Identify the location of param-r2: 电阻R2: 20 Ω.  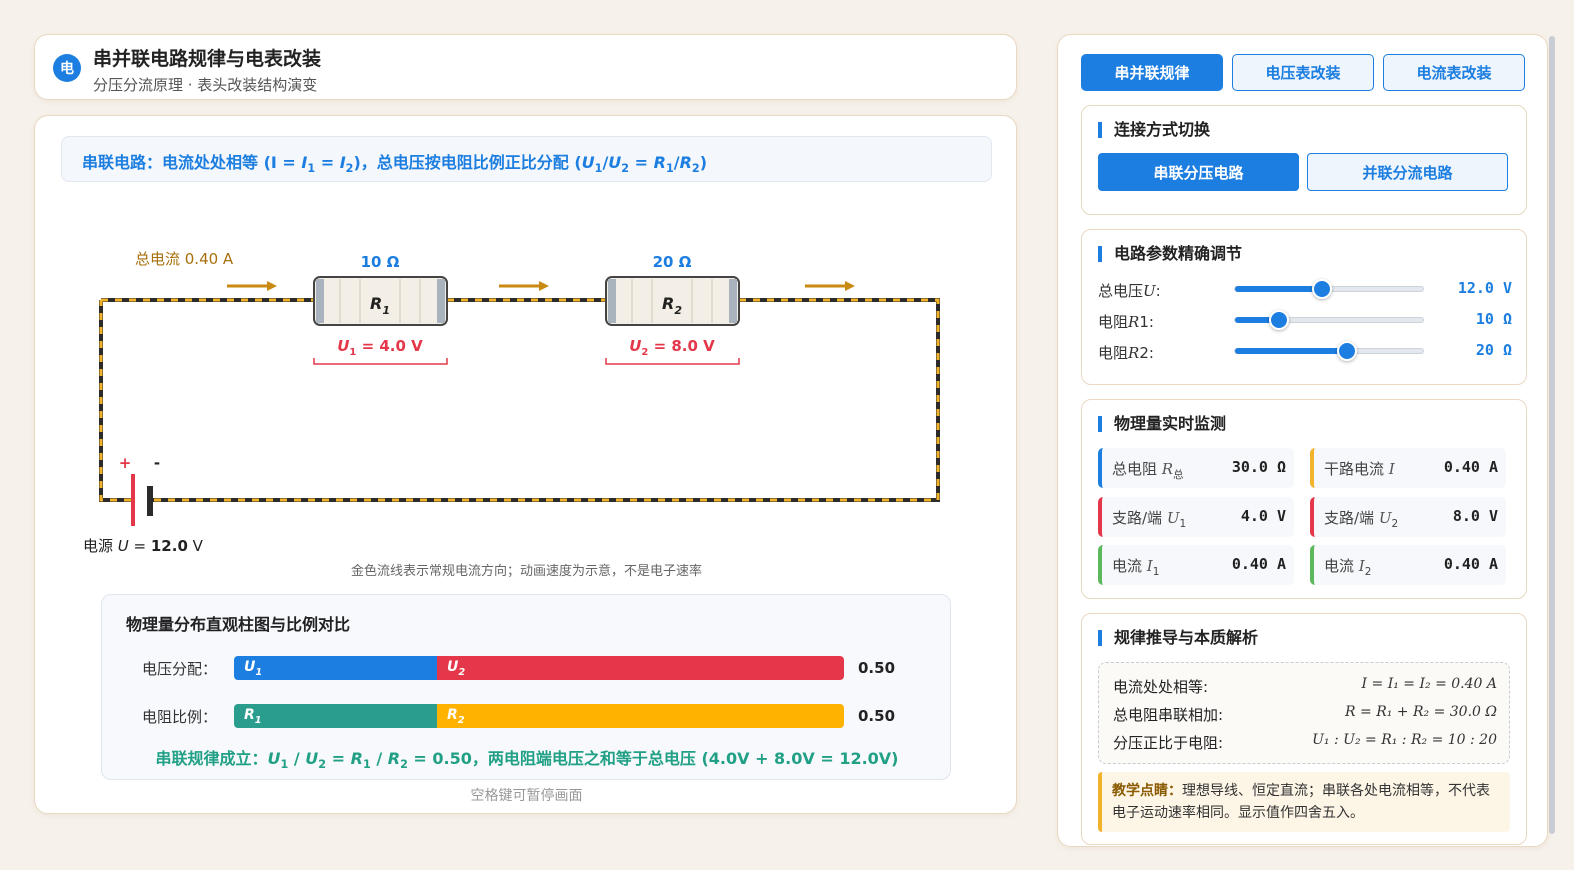
(1305, 351).